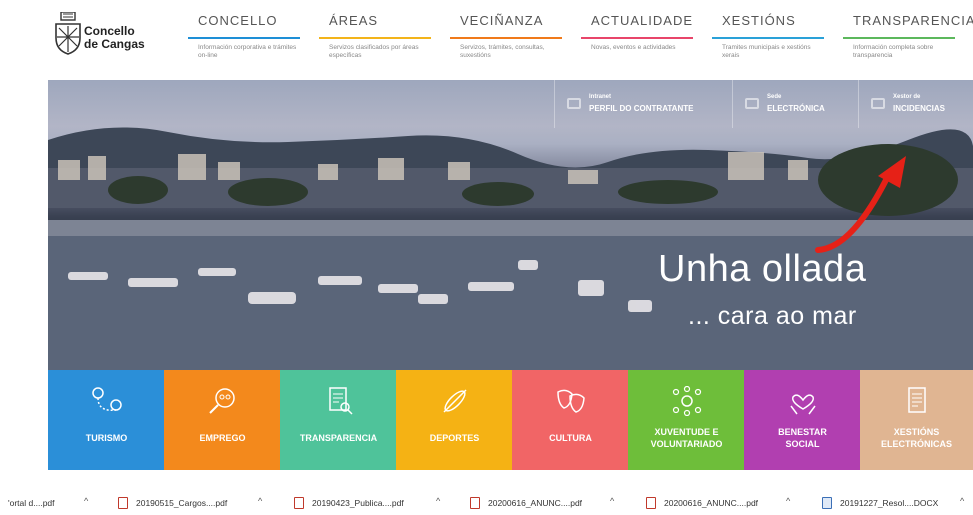 The height and width of the screenshot is (515, 973). Describe the element at coordinates (338, 438) in the screenshot. I see `tile-label: TRANSPARENCIA` at that location.